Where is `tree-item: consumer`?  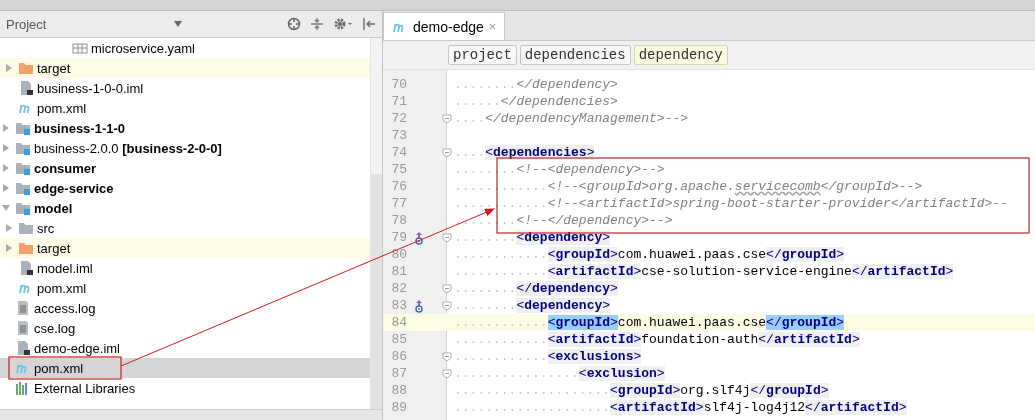 tree-item: consumer is located at coordinates (185, 168).